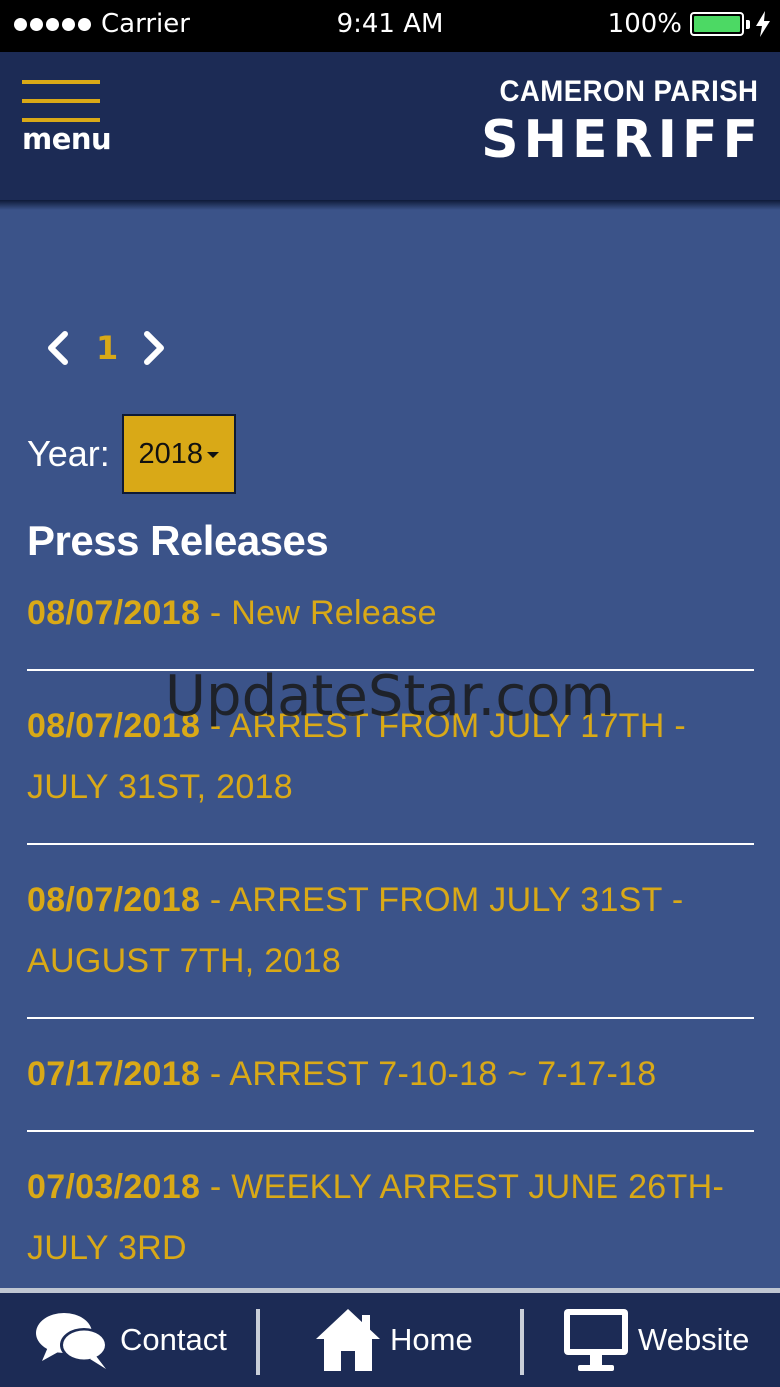  What do you see at coordinates (178, 540) in the screenshot?
I see `page-title: Press Releases` at bounding box center [178, 540].